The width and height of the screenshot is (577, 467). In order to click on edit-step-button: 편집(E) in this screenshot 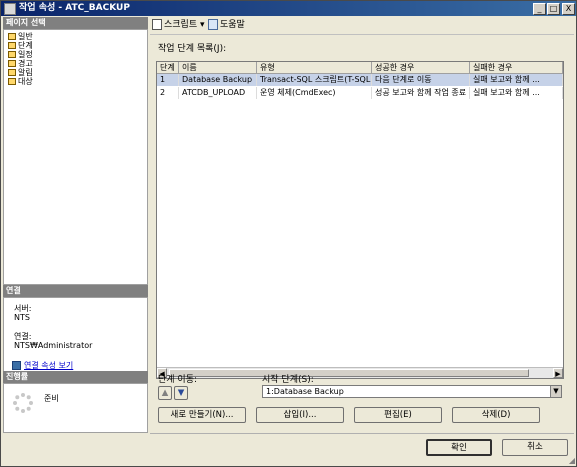, I will do `click(398, 415)`.